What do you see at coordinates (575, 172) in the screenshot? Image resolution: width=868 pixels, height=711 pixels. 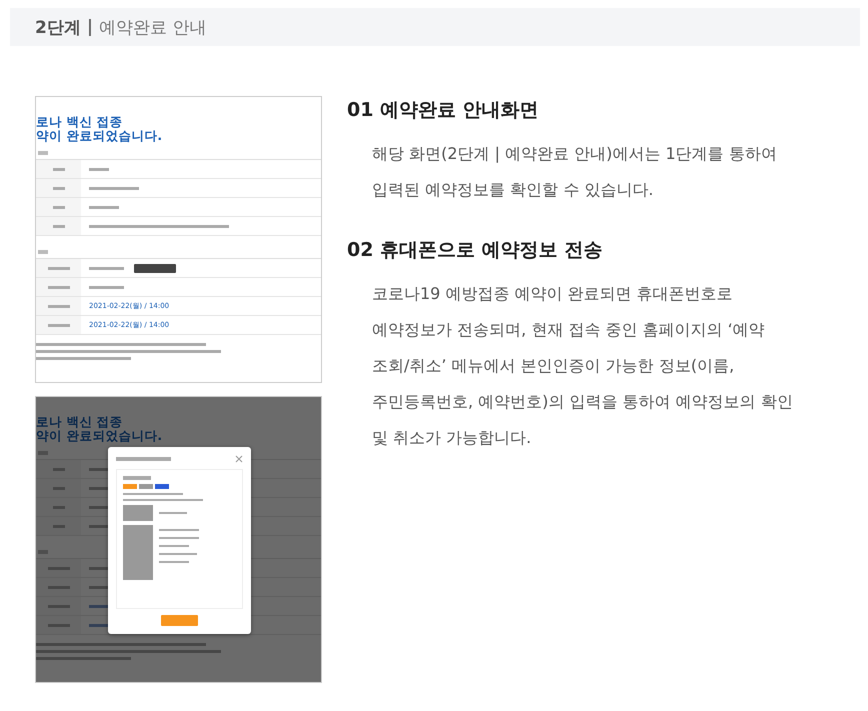 I see `section-text: 해당 화면(2단계 | 예약완료 안내)에서는 1단계를 통하여 입력된 예약정보를 확인할 수 있습니다.` at bounding box center [575, 172].